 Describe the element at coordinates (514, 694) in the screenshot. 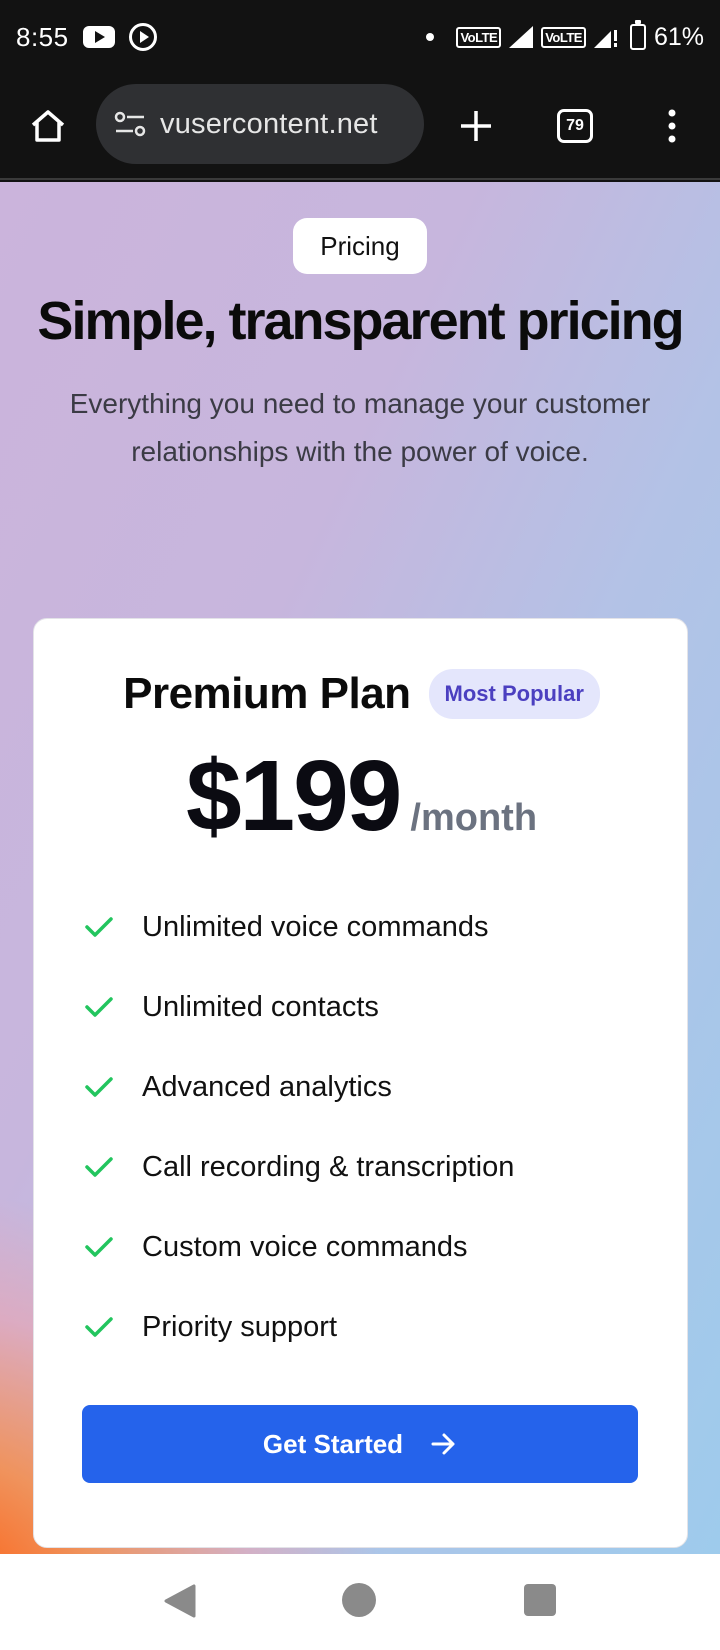

I see `most-popular-badge: Most Popular` at that location.